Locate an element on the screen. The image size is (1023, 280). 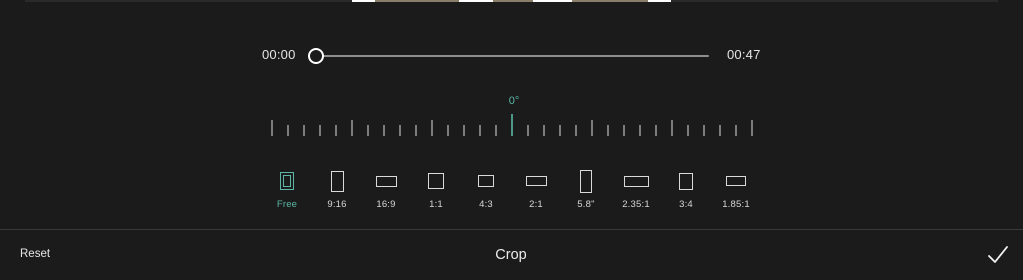
confirm-button is located at coordinates (998, 255).